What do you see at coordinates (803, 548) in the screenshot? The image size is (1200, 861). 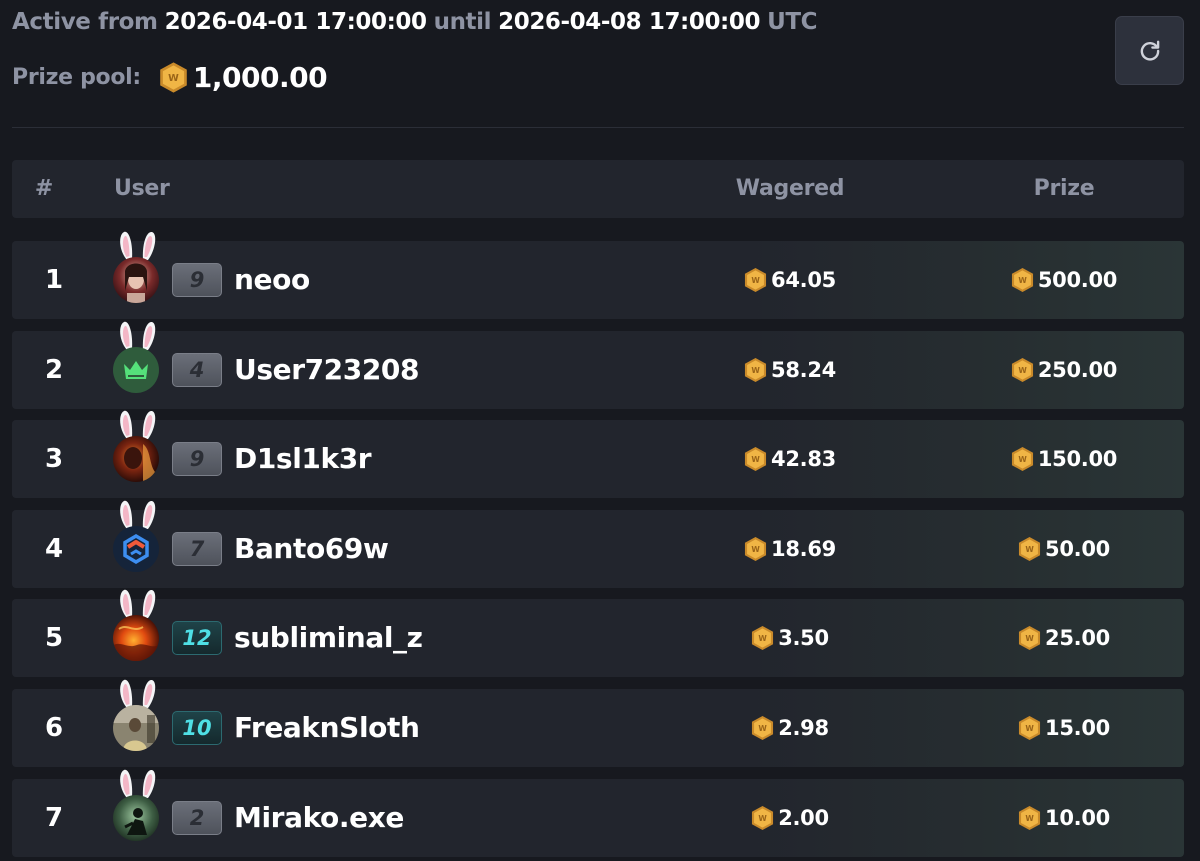 I see `wagered-value: 18.69` at bounding box center [803, 548].